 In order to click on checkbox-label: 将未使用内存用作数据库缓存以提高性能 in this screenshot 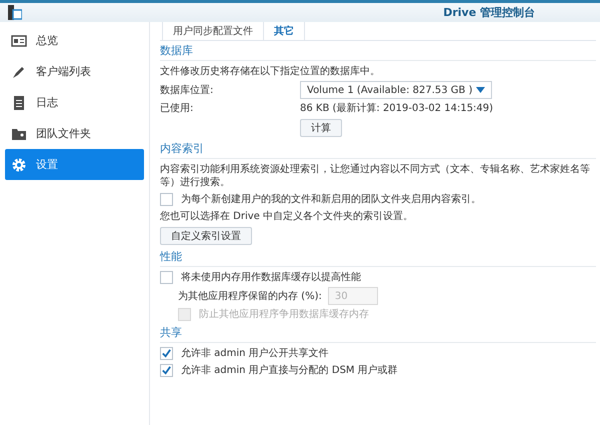, I will do `click(271, 277)`.